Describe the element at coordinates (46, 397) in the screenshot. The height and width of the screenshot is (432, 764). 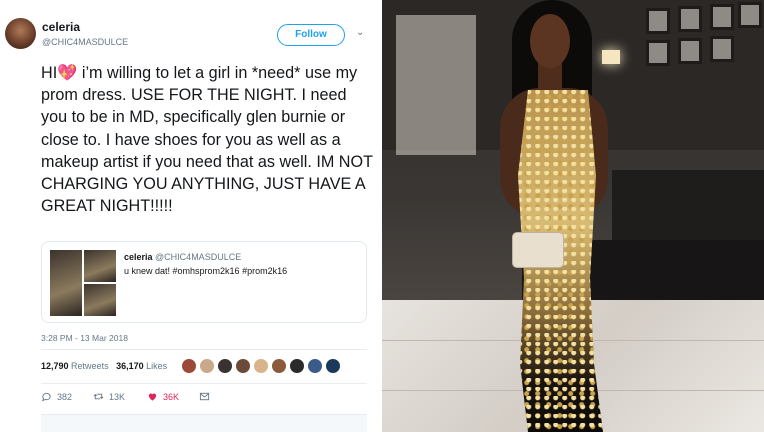
I see `reply-icon` at that location.